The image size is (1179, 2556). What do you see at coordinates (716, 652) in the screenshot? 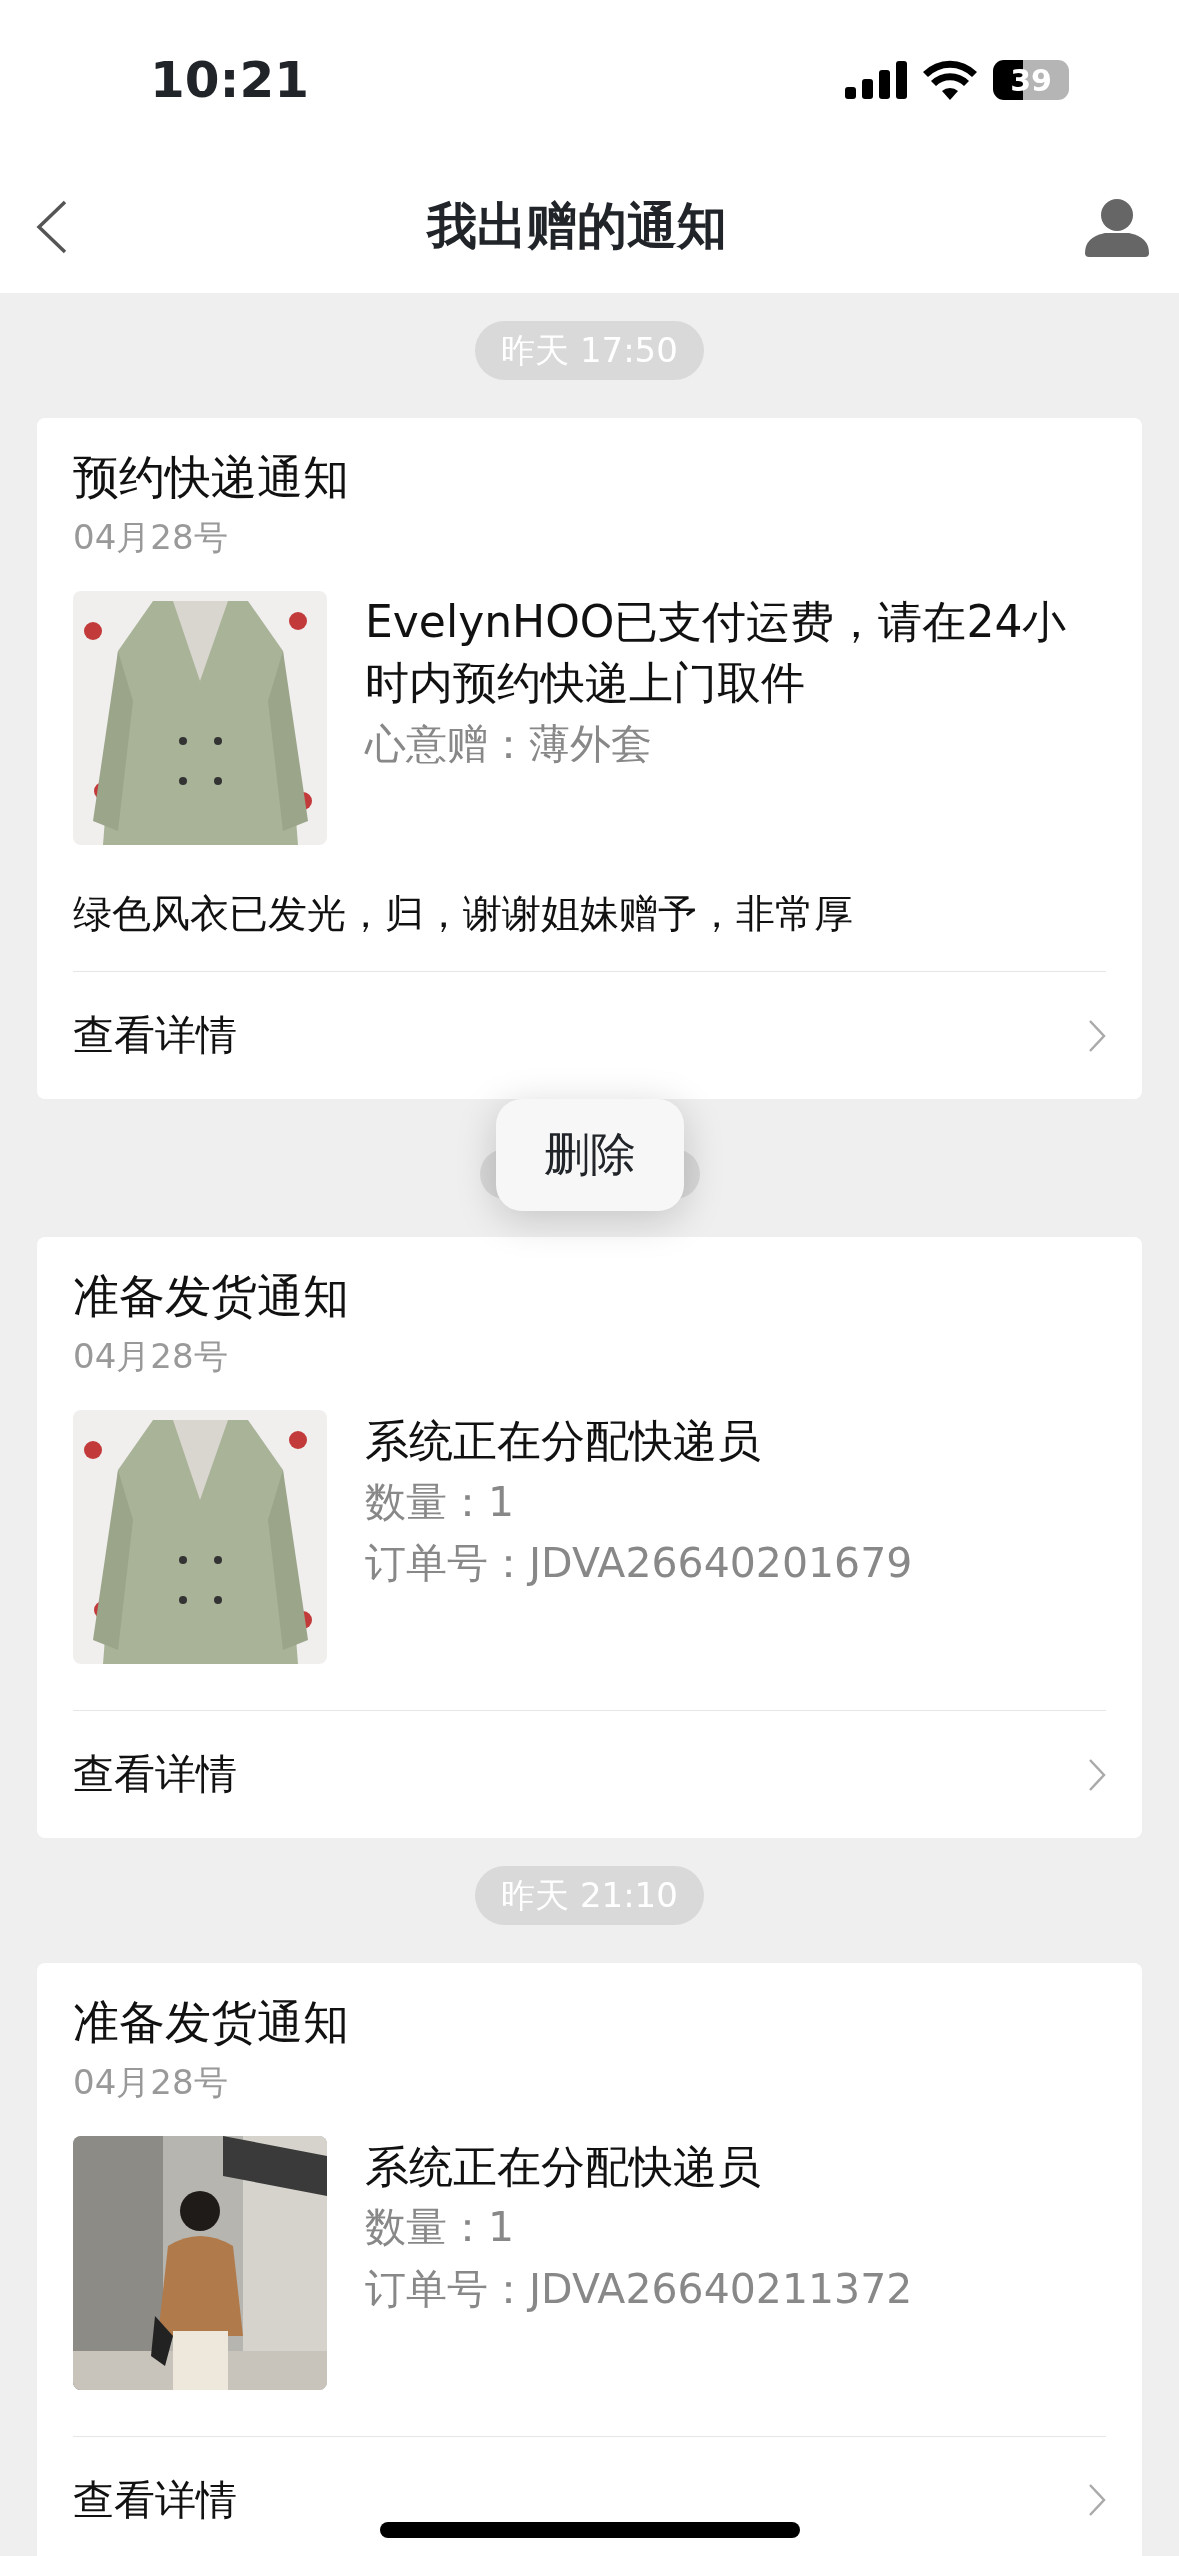
I see `message-text: EvelynHOO已支付运费，请在24小时内预约快递上门取件` at bounding box center [716, 652].